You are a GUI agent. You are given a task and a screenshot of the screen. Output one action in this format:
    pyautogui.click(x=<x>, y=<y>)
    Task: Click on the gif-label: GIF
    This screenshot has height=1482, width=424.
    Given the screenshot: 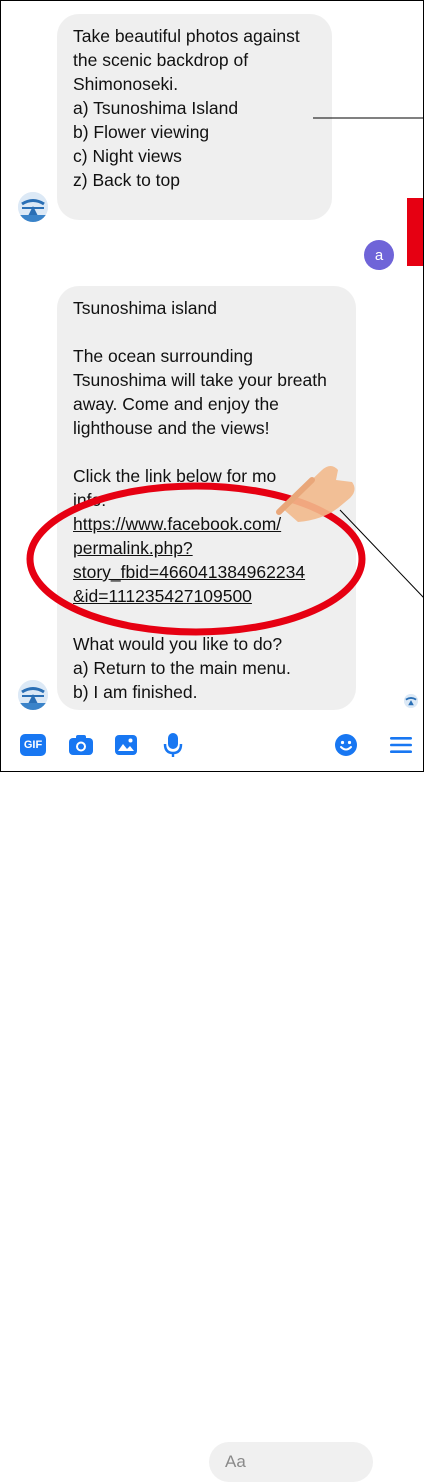 What is the action you would take?
    pyautogui.click(x=33, y=745)
    